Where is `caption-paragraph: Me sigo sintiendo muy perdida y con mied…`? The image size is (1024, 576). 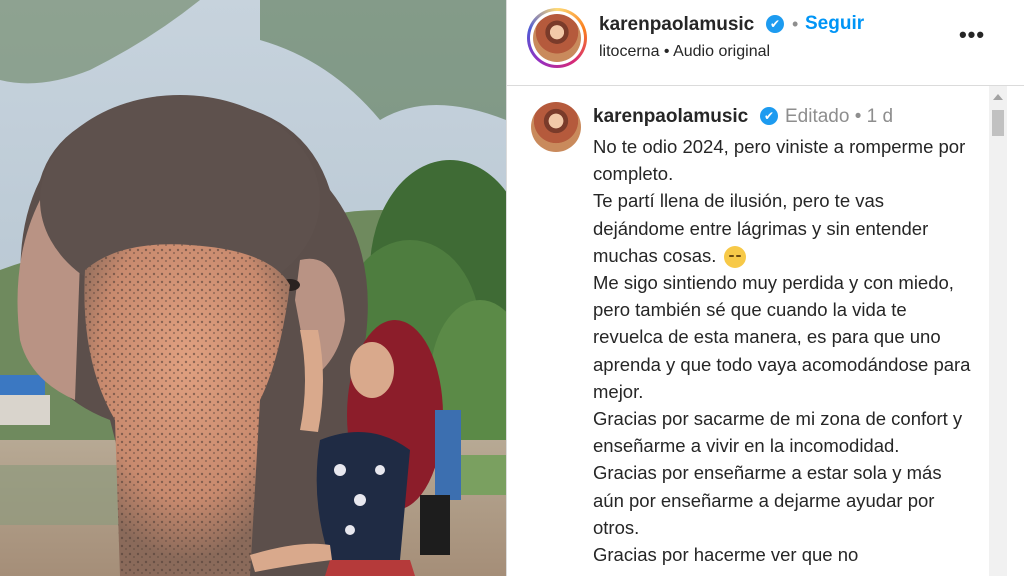 caption-paragraph: Me sigo sintiendo muy perdida y con mied… is located at coordinates (782, 337).